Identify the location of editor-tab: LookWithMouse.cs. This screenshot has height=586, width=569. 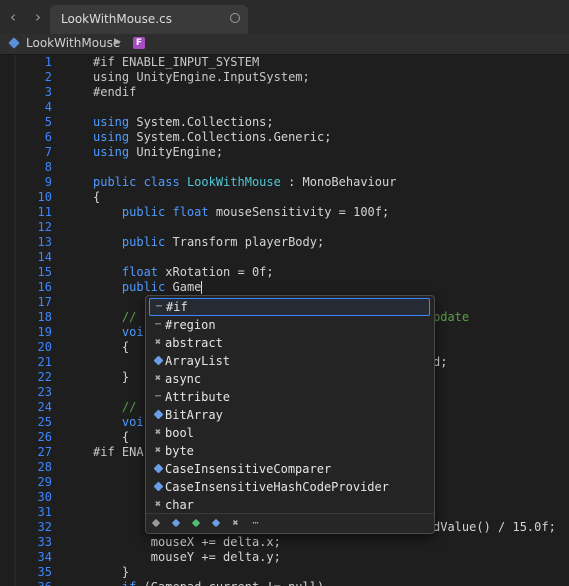
(149, 19).